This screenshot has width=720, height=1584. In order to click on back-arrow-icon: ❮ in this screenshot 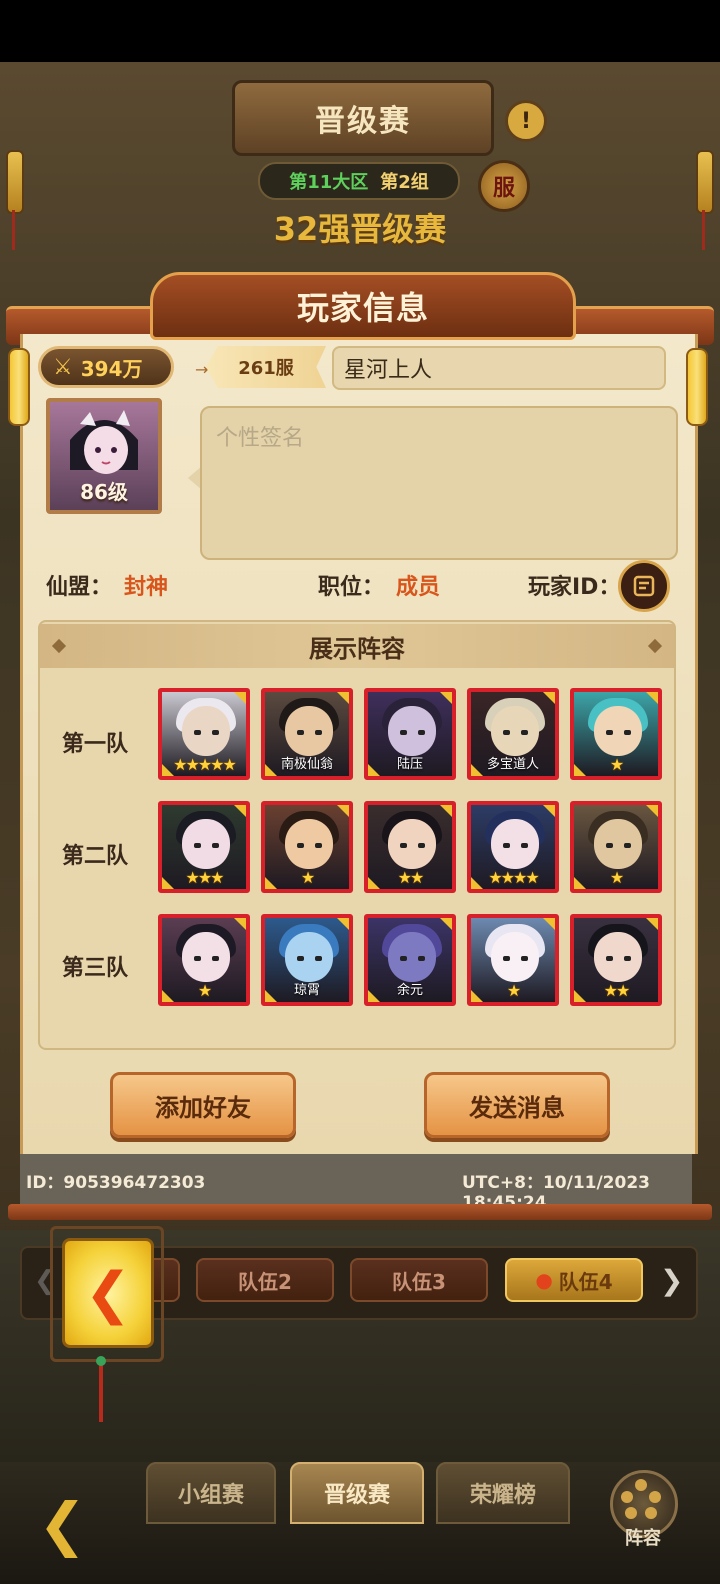, I will do `click(108, 1293)`.